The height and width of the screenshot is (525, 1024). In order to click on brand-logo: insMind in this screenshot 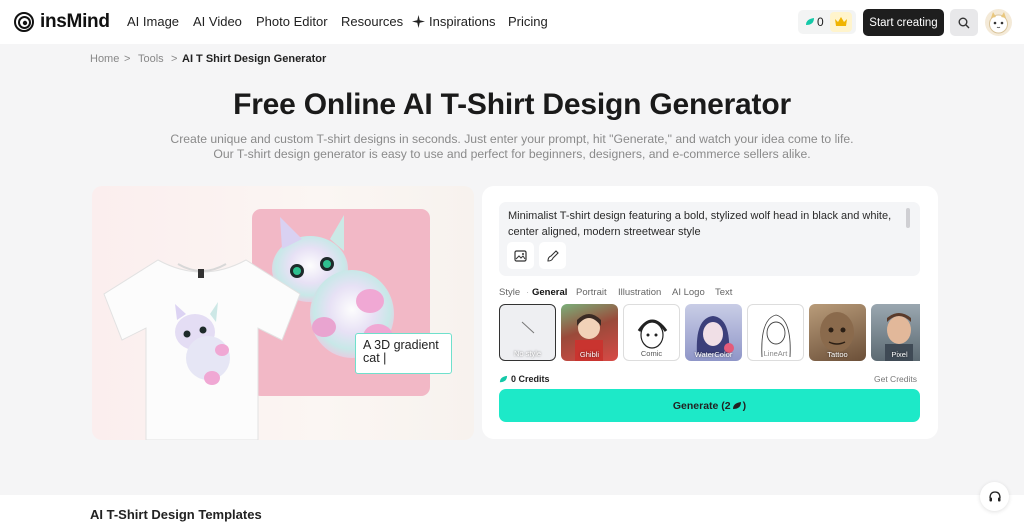, I will do `click(62, 22)`.